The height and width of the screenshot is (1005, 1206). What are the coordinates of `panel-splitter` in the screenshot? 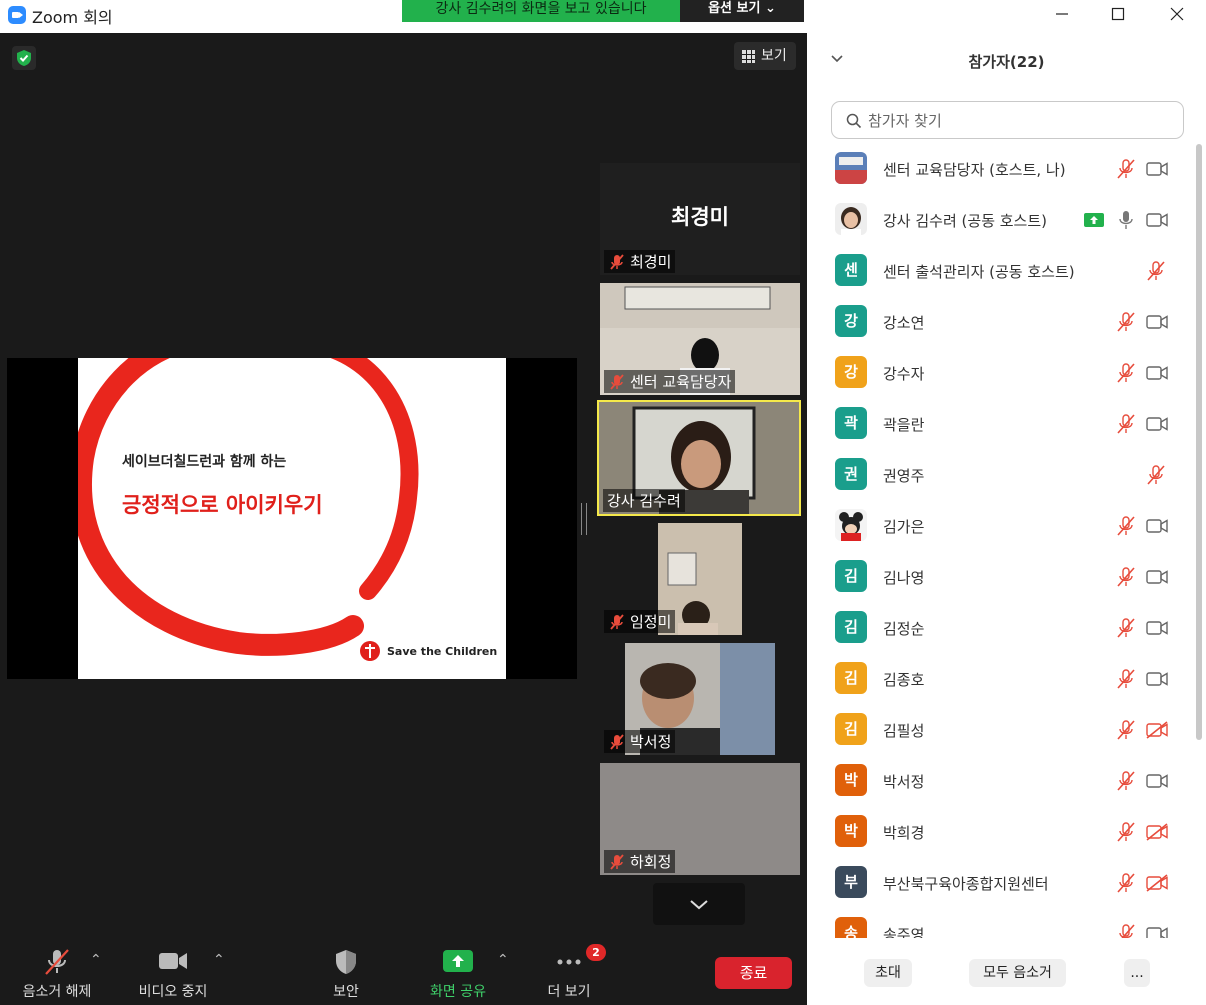 It's located at (584, 519).